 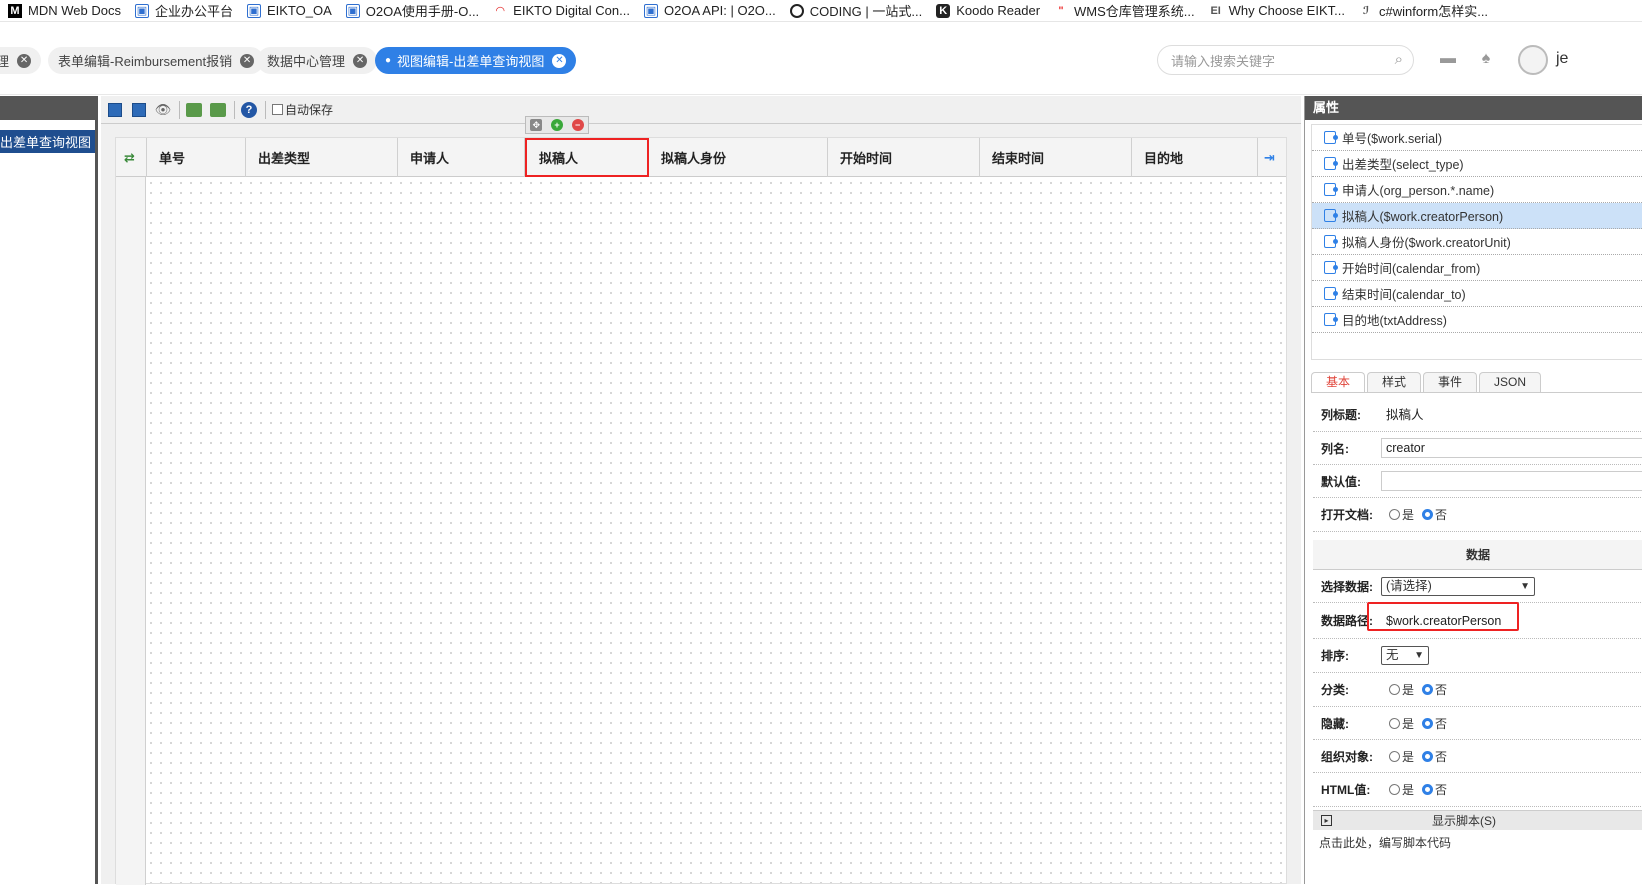 I want to click on wms-icon: ", so click(x=1061, y=10).